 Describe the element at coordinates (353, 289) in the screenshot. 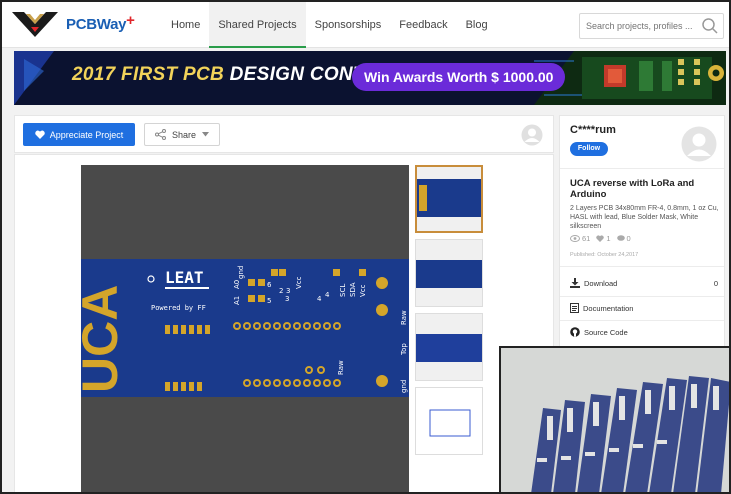

I see `svg-text: SDA` at that location.